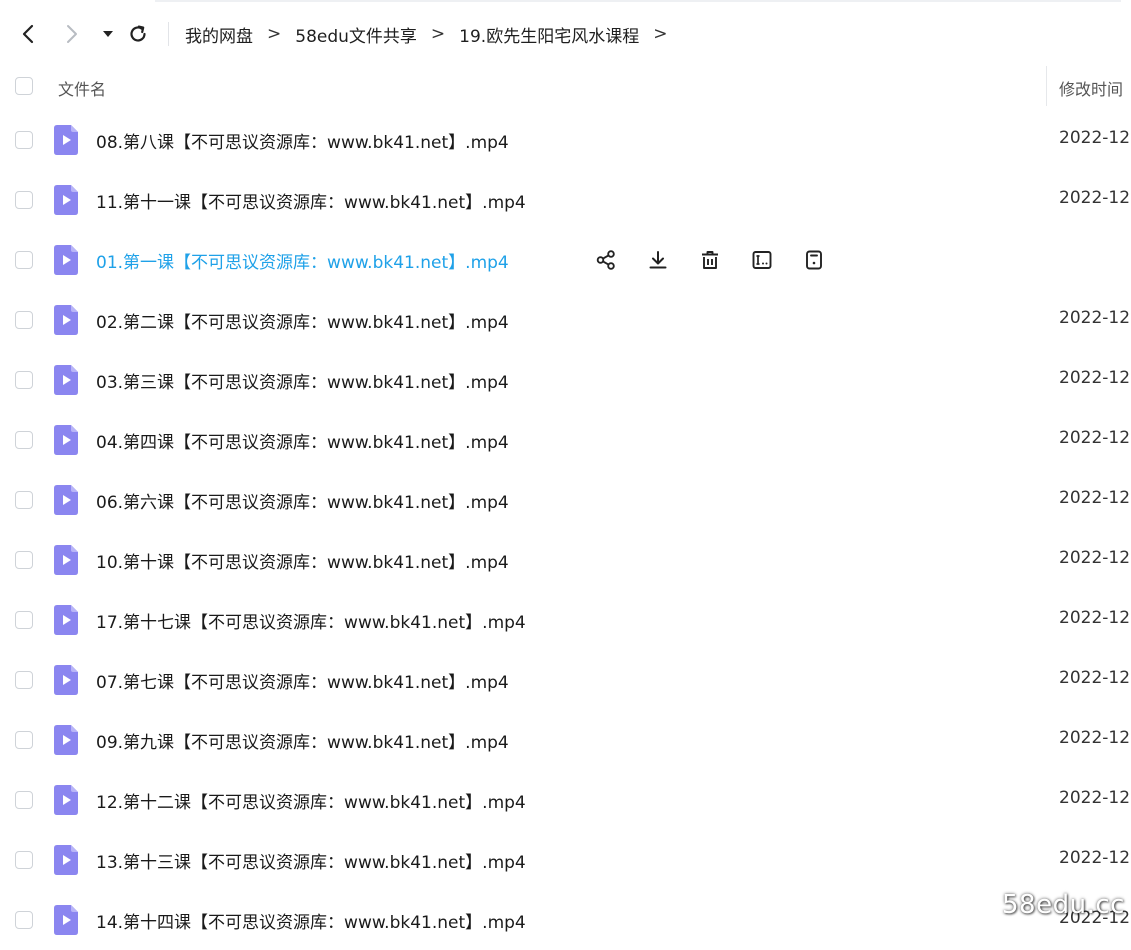 This screenshot has height=950, width=1131. What do you see at coordinates (658, 260) in the screenshot?
I see `download-button` at bounding box center [658, 260].